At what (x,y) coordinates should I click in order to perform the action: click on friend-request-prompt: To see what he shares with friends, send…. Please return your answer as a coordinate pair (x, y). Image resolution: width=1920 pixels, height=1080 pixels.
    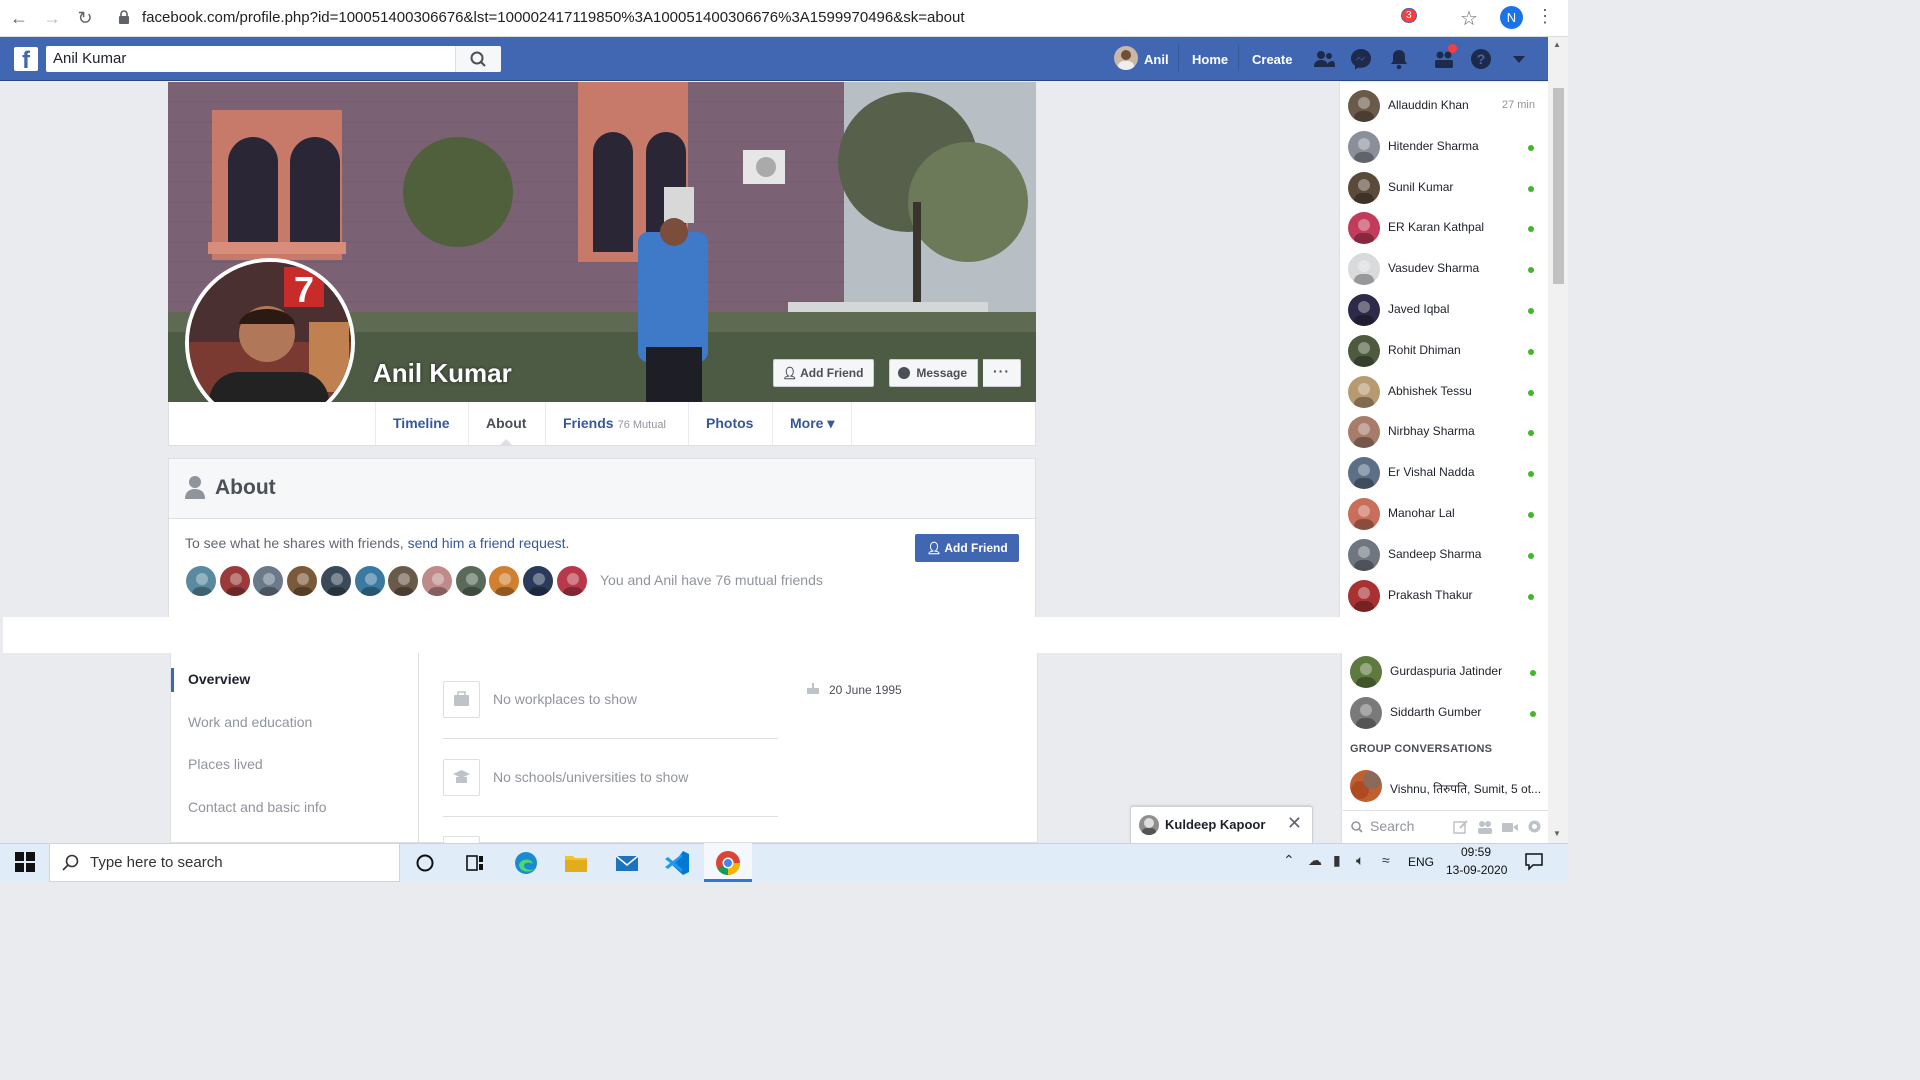
    Looking at the image, I should click on (377, 543).